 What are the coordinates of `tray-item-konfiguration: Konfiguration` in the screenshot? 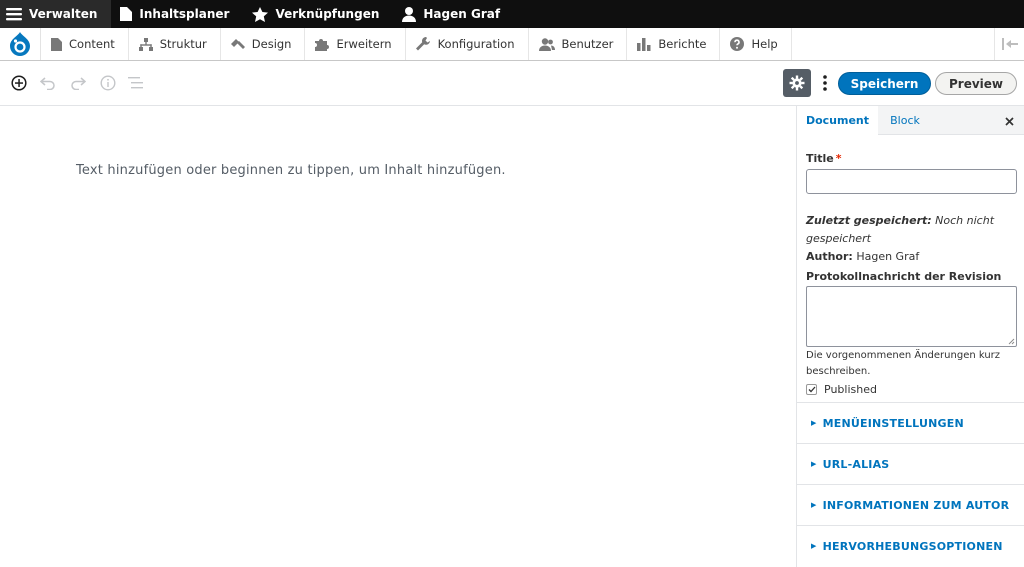 It's located at (467, 44).